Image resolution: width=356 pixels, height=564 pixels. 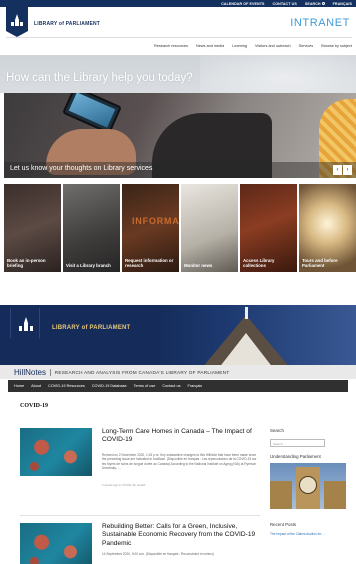 I want to click on utility-francais-link: FRANÇAIS, so click(x=342, y=4).